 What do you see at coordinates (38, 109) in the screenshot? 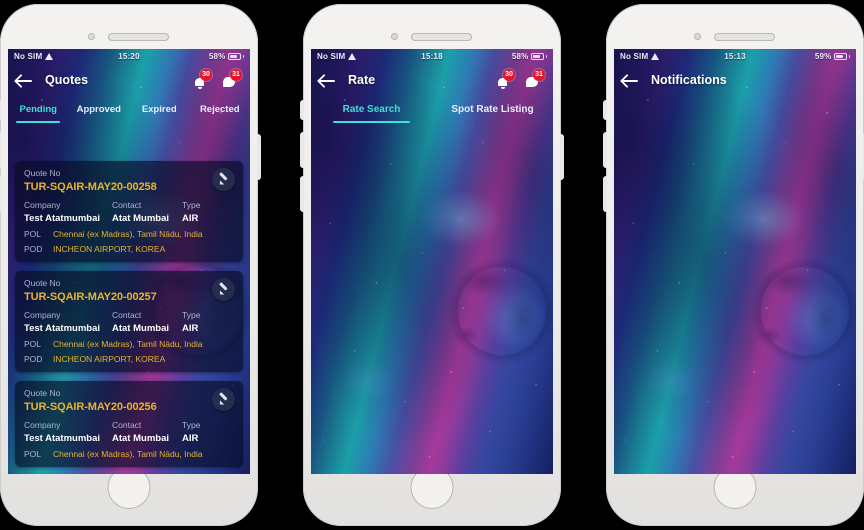
I see `tab-pending: Pending` at bounding box center [38, 109].